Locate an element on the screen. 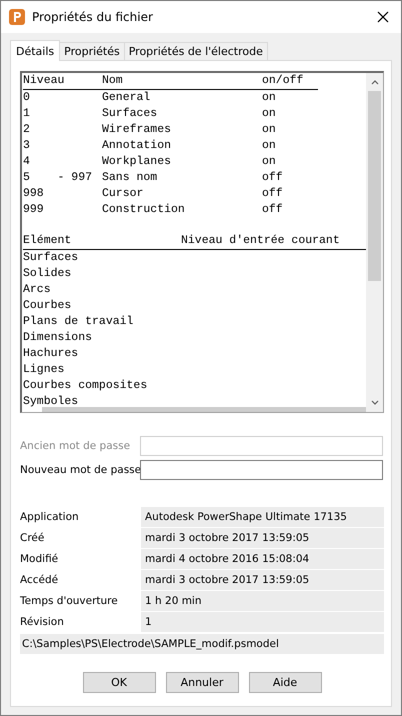 The image size is (402, 716). column-header: Niveau d'entrée courant is located at coordinates (260, 241).